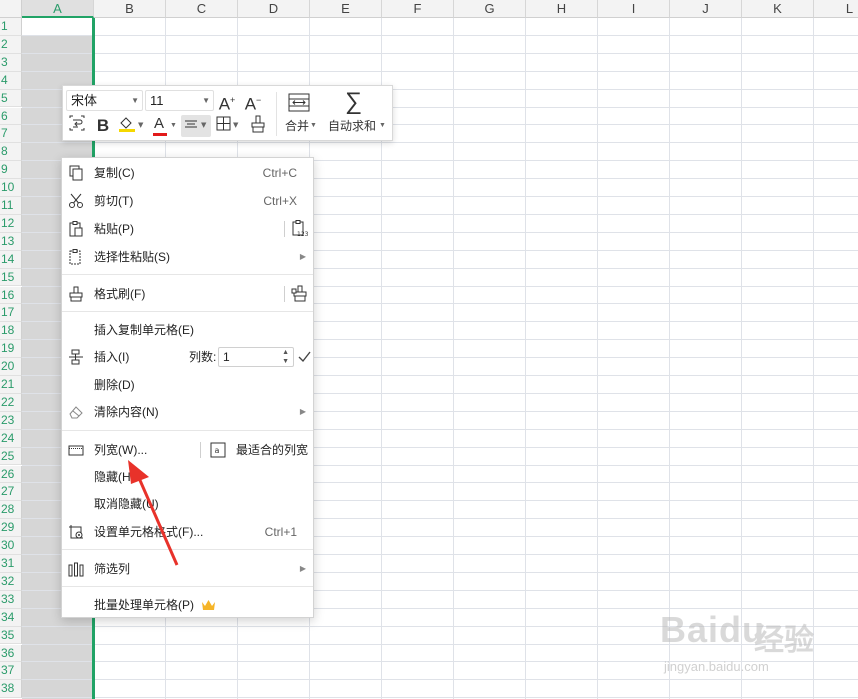  I want to click on watermark-brand: Baidu, so click(713, 629).